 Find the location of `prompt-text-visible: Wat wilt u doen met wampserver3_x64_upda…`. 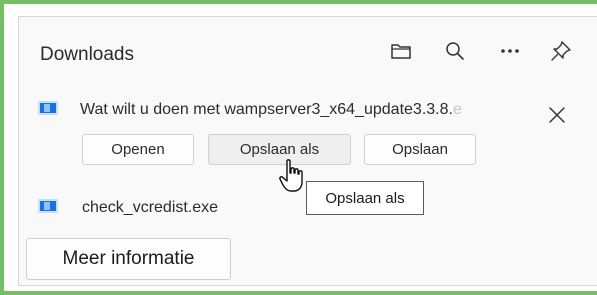

prompt-text-visible: Wat wilt u doen met wampserver3_x64_upda… is located at coordinates (266, 109).